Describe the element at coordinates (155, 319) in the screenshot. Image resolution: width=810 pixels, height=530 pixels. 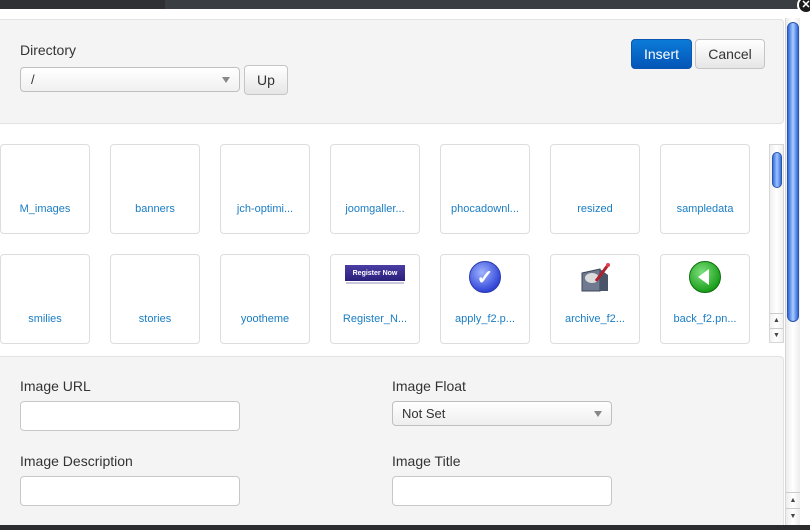
I see `tile-name: stories` at that location.